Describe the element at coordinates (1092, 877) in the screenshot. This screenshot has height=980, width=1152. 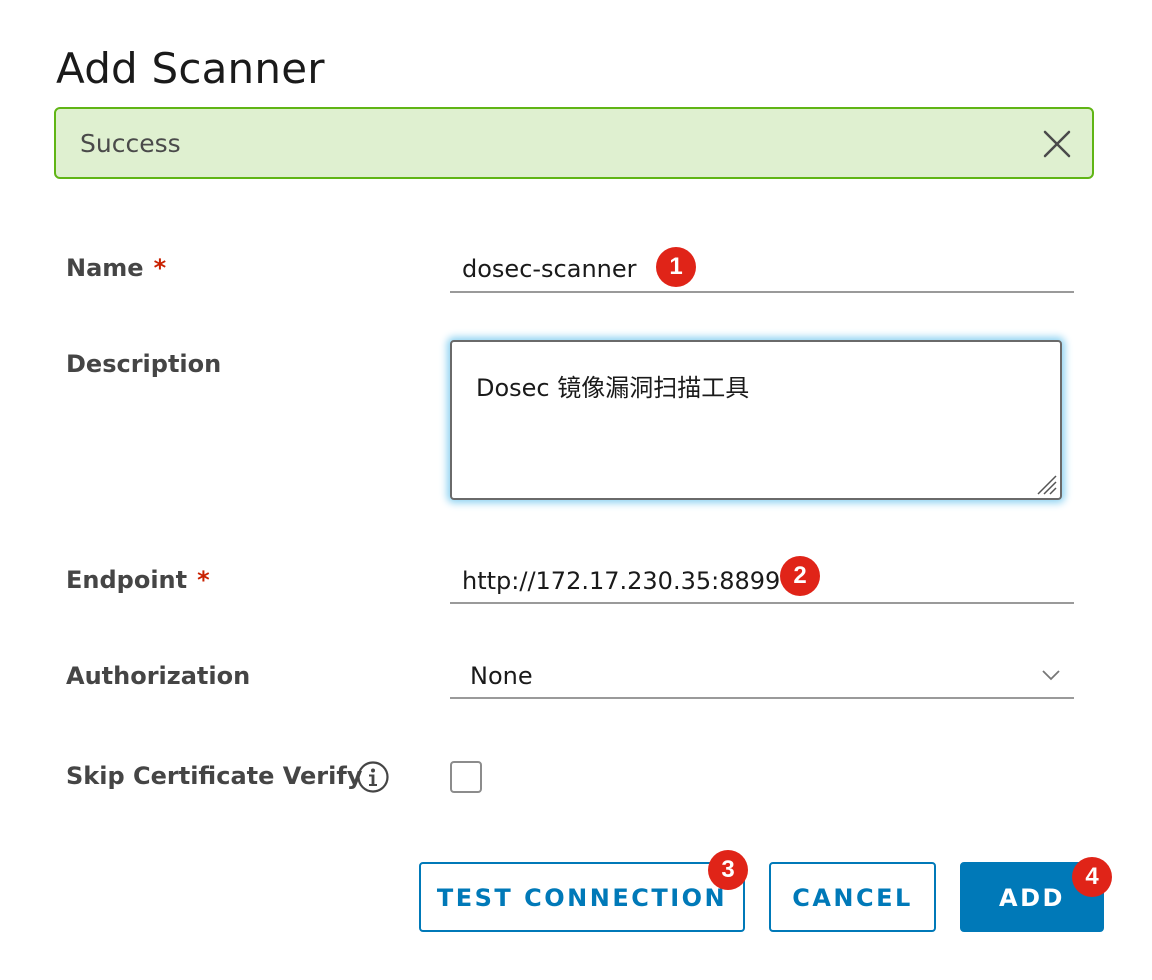
I see `step-badge-4: 4` at that location.